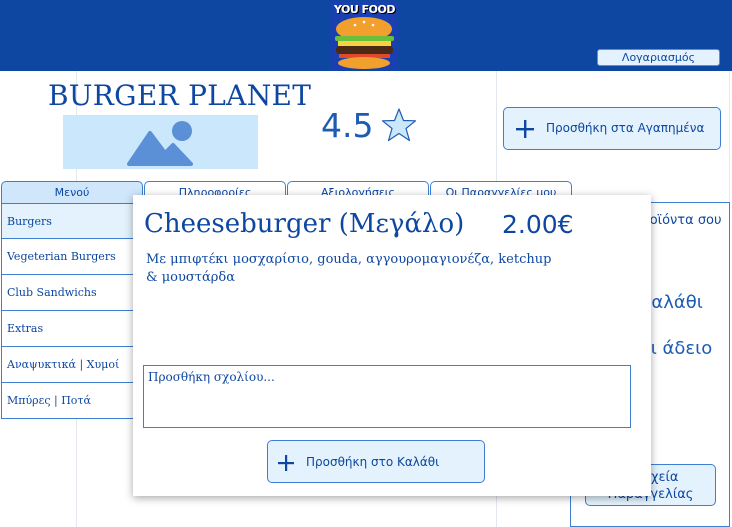  I want to click on top-bar: YOU FOOD YOU FOOD Λογαριασμός, so click(366, 35).